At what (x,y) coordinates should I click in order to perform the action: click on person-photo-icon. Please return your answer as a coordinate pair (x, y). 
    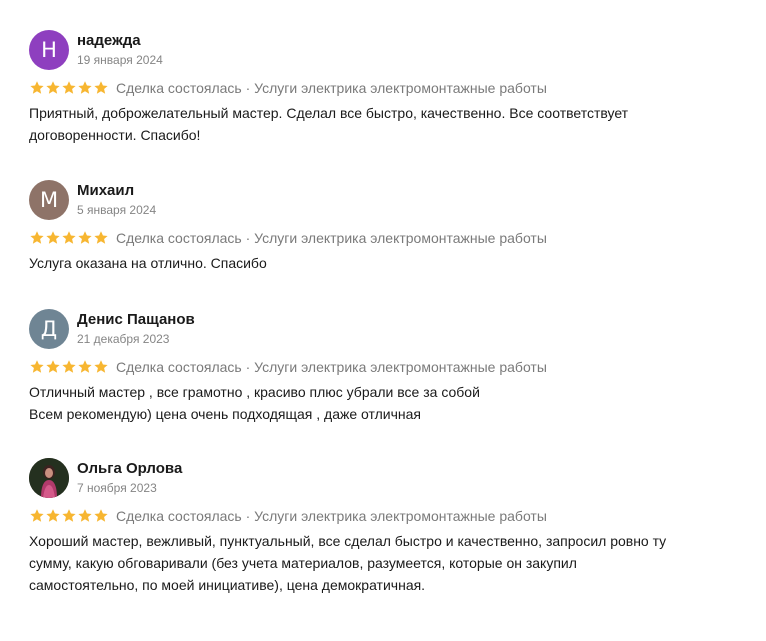
    Looking at the image, I should click on (49, 478).